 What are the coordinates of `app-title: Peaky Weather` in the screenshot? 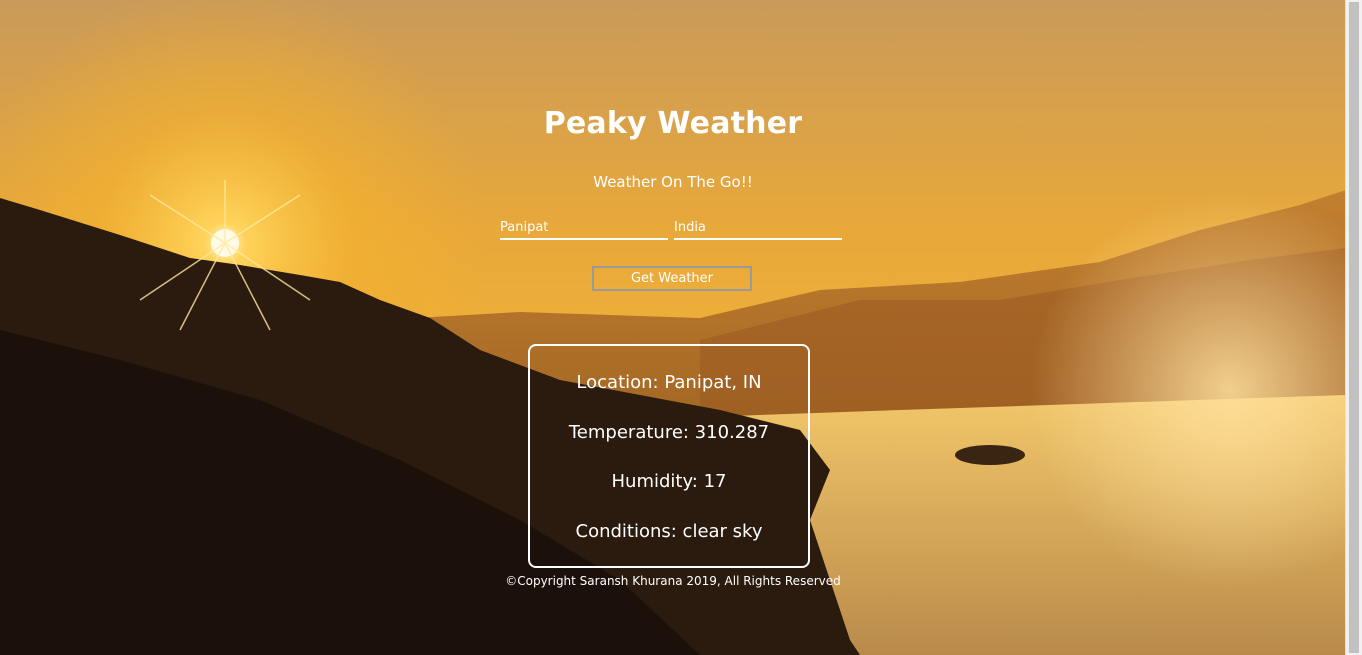 It's located at (673, 123).